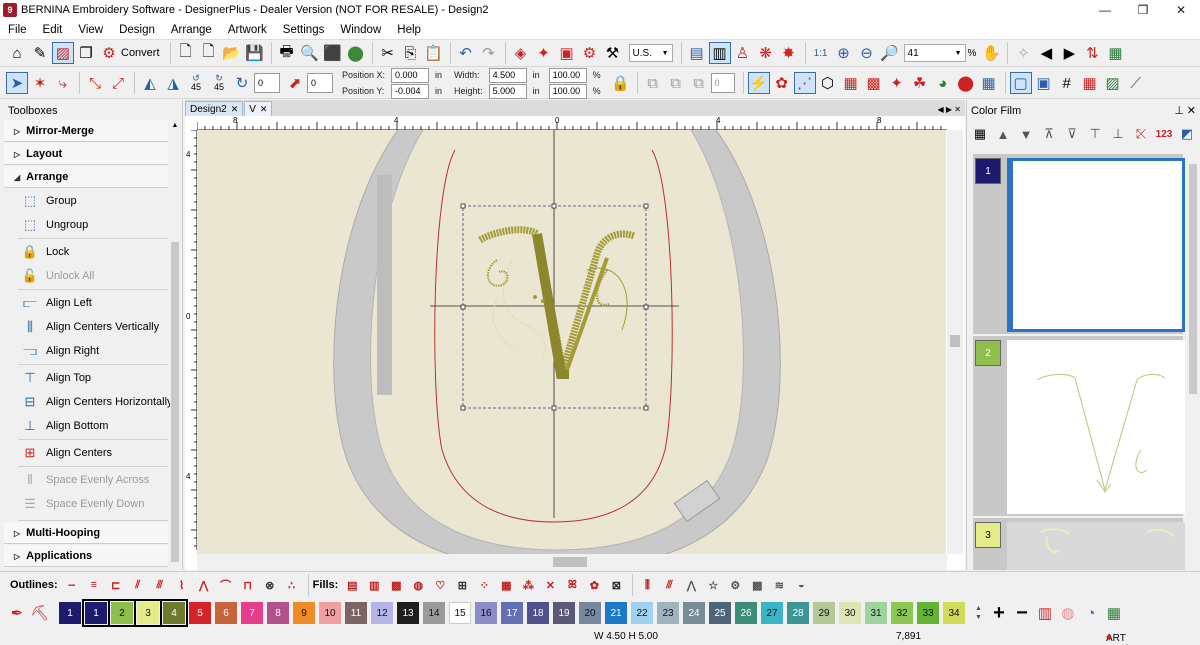  What do you see at coordinates (460, 613) in the screenshot?
I see `color-swatch: 15` at bounding box center [460, 613].